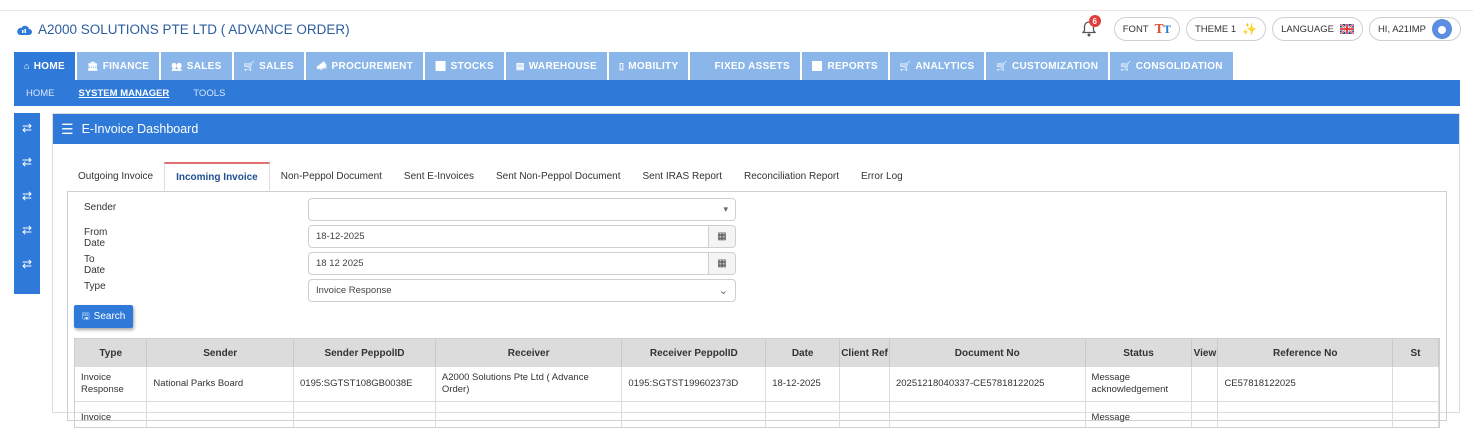 The image size is (1473, 428). I want to click on hamburger-menu-icon: ☰, so click(67, 129).